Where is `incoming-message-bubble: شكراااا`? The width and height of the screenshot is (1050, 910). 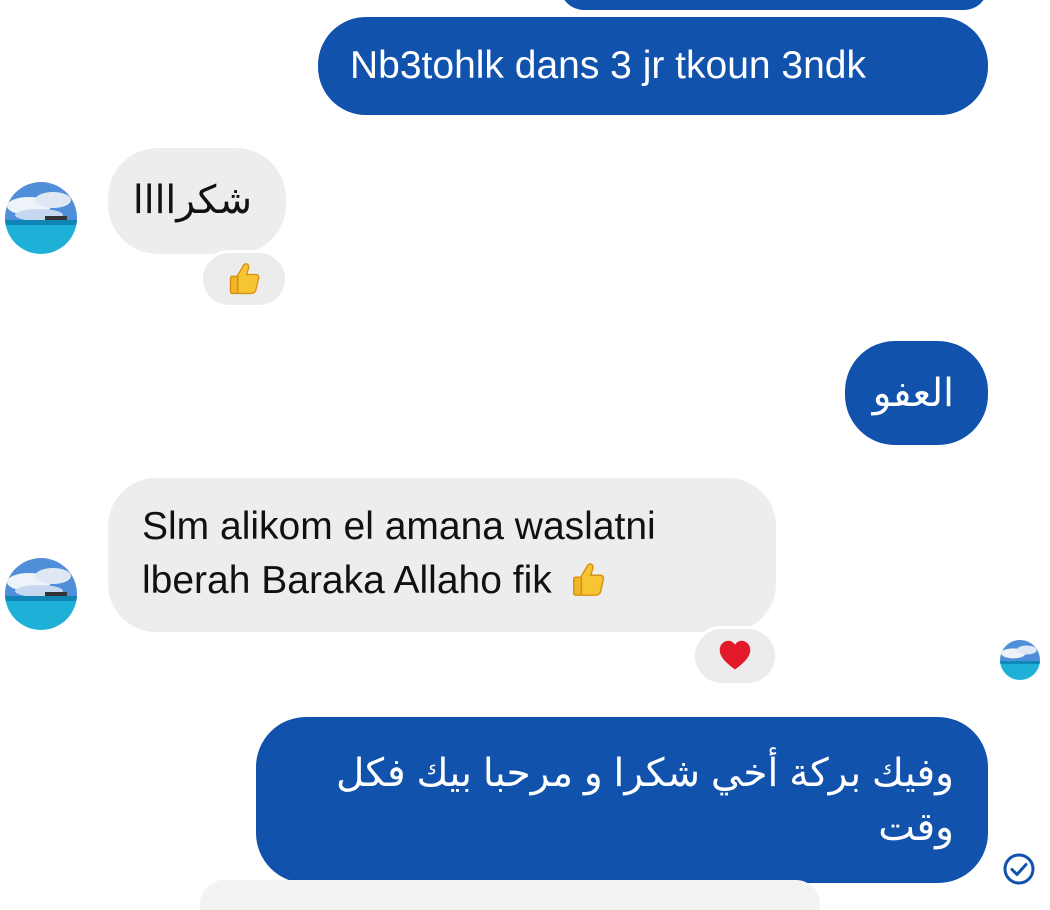 incoming-message-bubble: شكراااا is located at coordinates (197, 201).